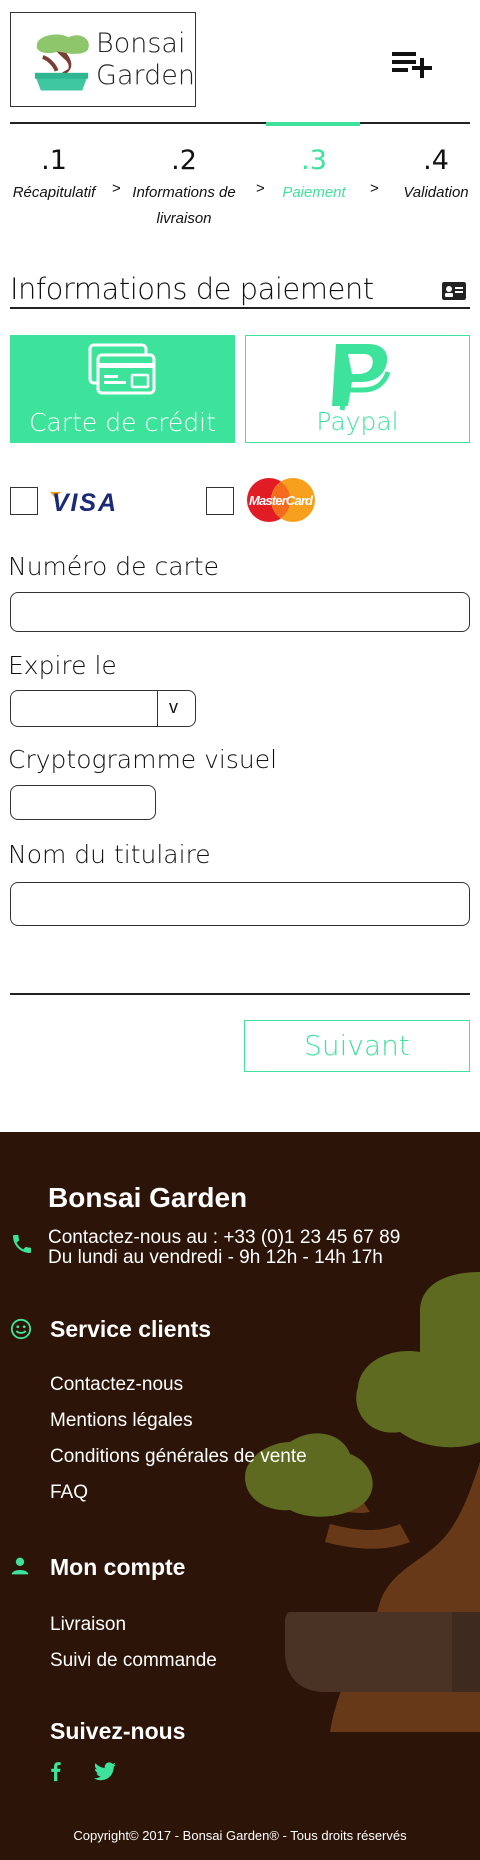 The image size is (480, 1860). What do you see at coordinates (361, 377) in the screenshot?
I see `paypal-icon` at bounding box center [361, 377].